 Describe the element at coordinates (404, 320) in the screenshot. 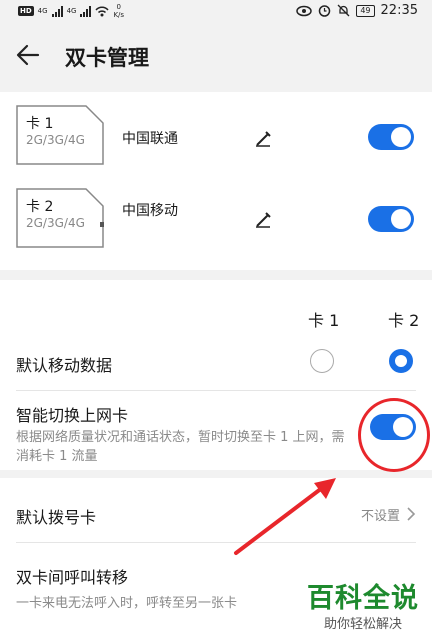

I see `column-card-2: 卡 2` at that location.